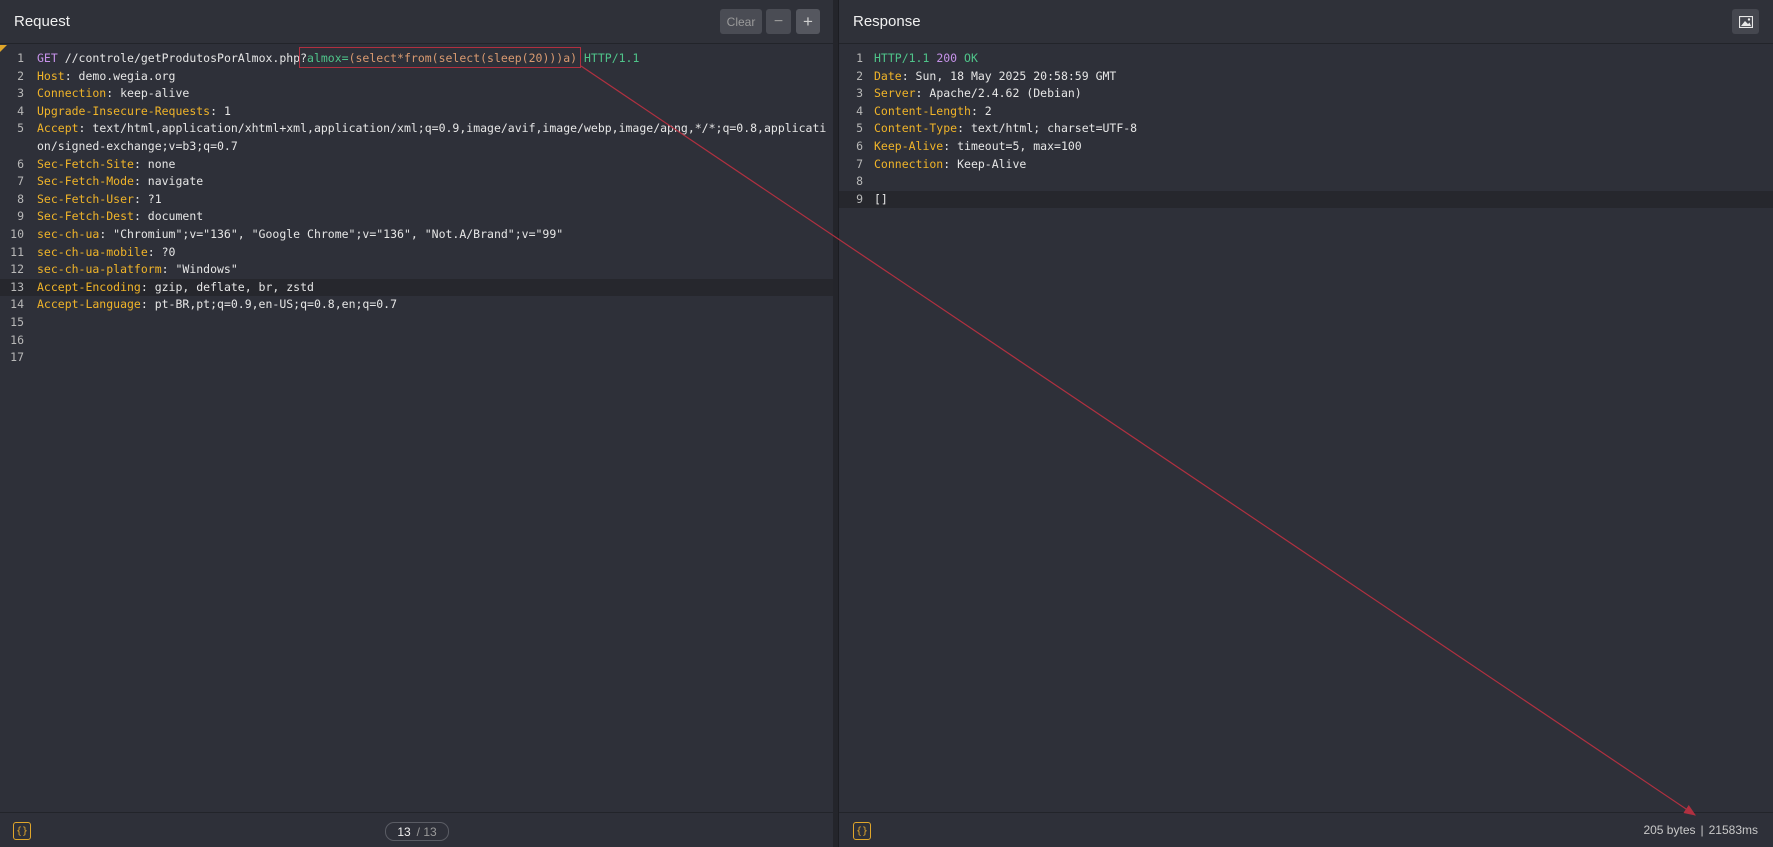  Describe the element at coordinates (981, 110) in the screenshot. I see `code-token: : 2` at that location.